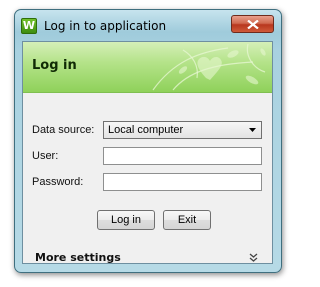 The image size is (320, 287). What do you see at coordinates (146, 130) in the screenshot?
I see `data-source-value: Local computer` at bounding box center [146, 130].